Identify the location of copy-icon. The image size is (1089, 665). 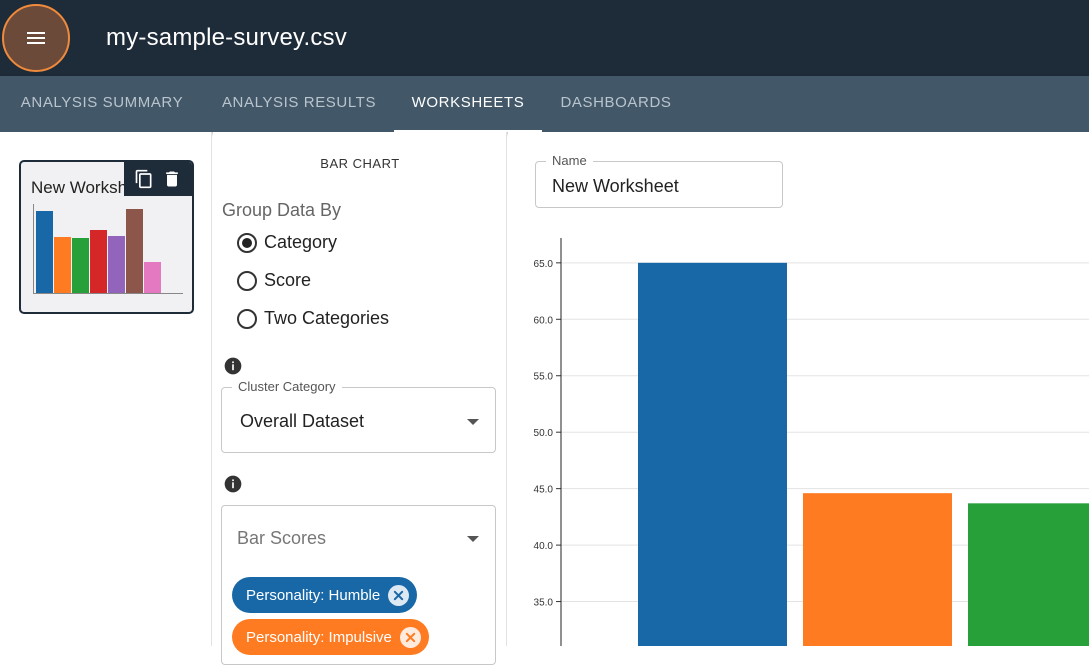
(144, 179).